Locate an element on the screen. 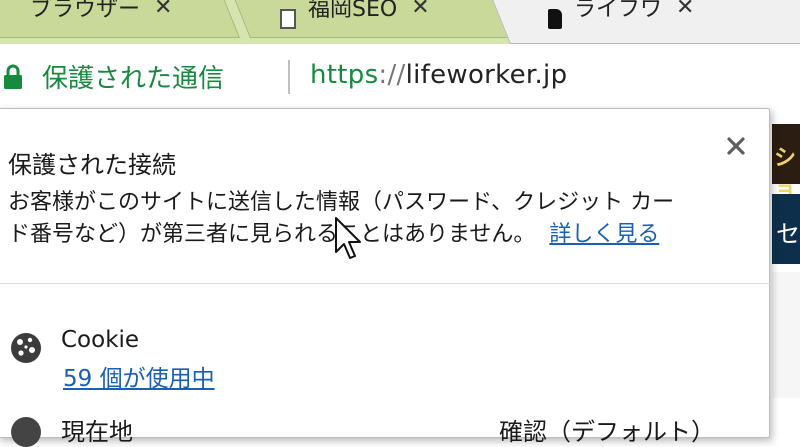 The height and width of the screenshot is (447, 800). background-page: ショ セ is located at coordinates (786, 269).